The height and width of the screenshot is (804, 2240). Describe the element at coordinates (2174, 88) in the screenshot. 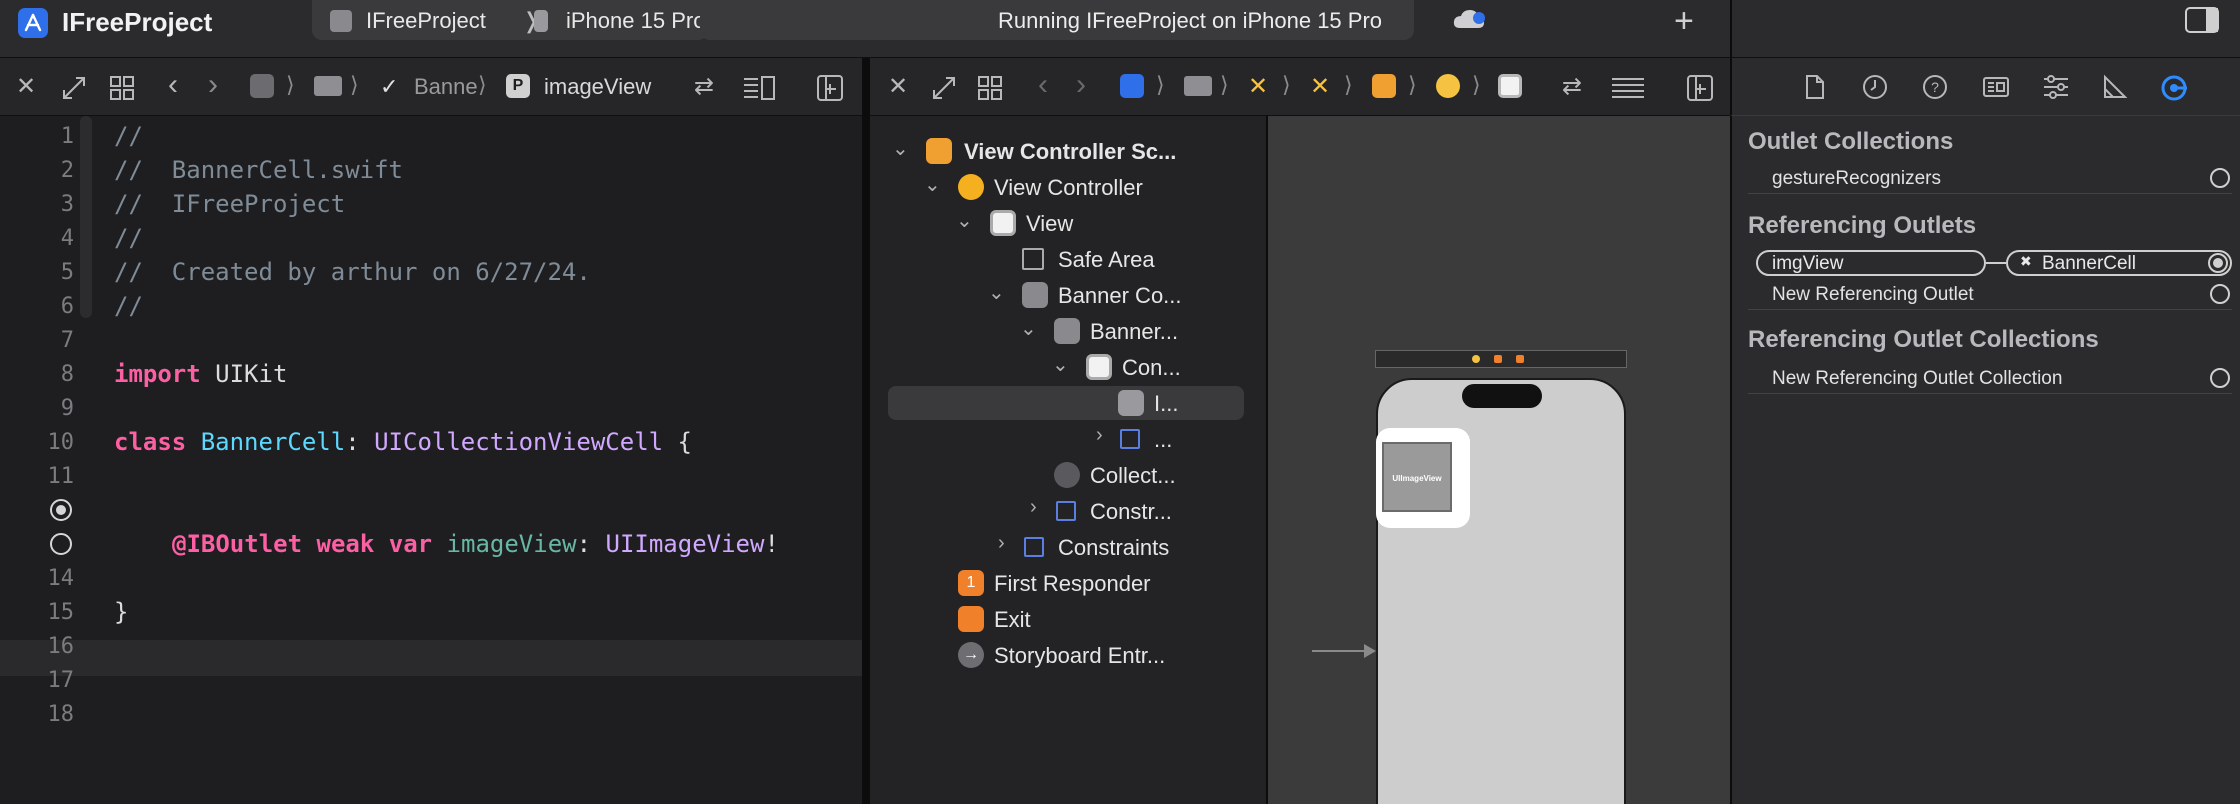

I see `connections-inspector-icon` at that location.